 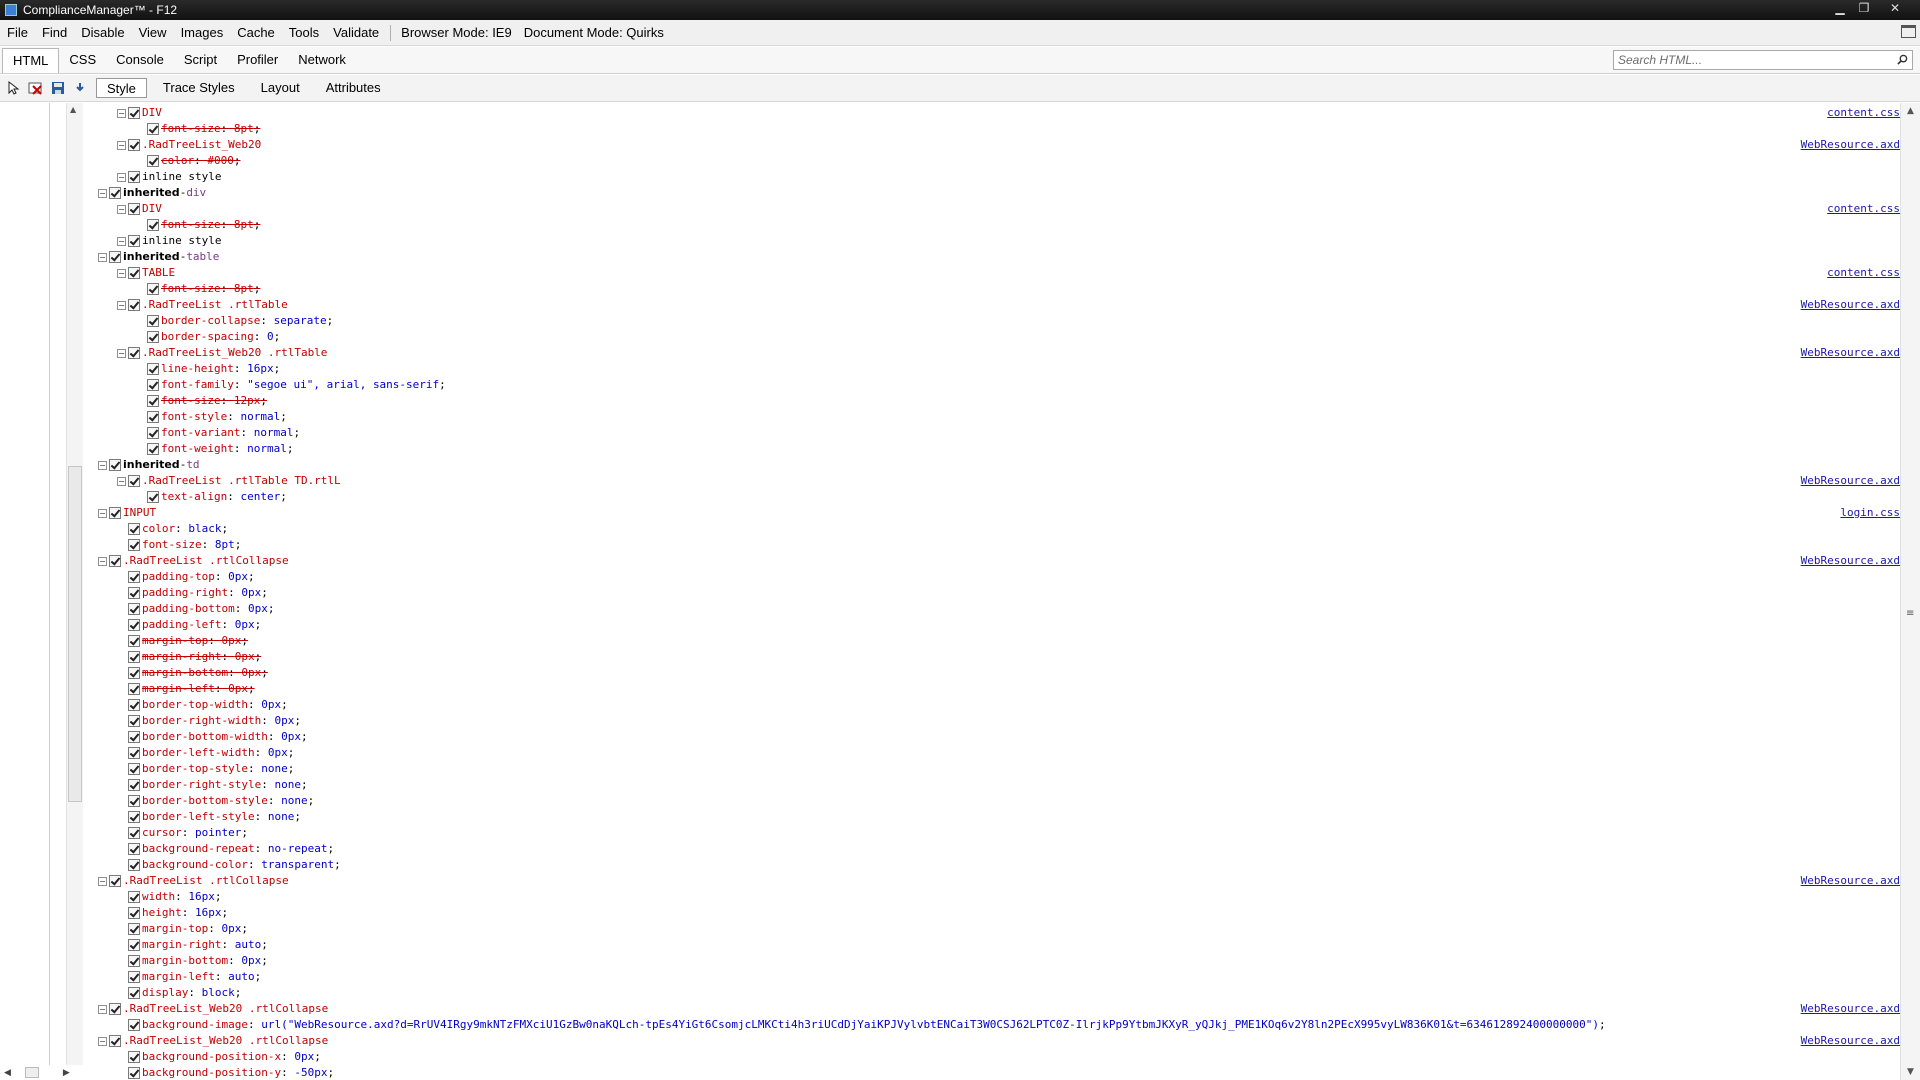 What do you see at coordinates (7, 1073) in the screenshot?
I see `scroll-left-arrow-icon: ◀` at bounding box center [7, 1073].